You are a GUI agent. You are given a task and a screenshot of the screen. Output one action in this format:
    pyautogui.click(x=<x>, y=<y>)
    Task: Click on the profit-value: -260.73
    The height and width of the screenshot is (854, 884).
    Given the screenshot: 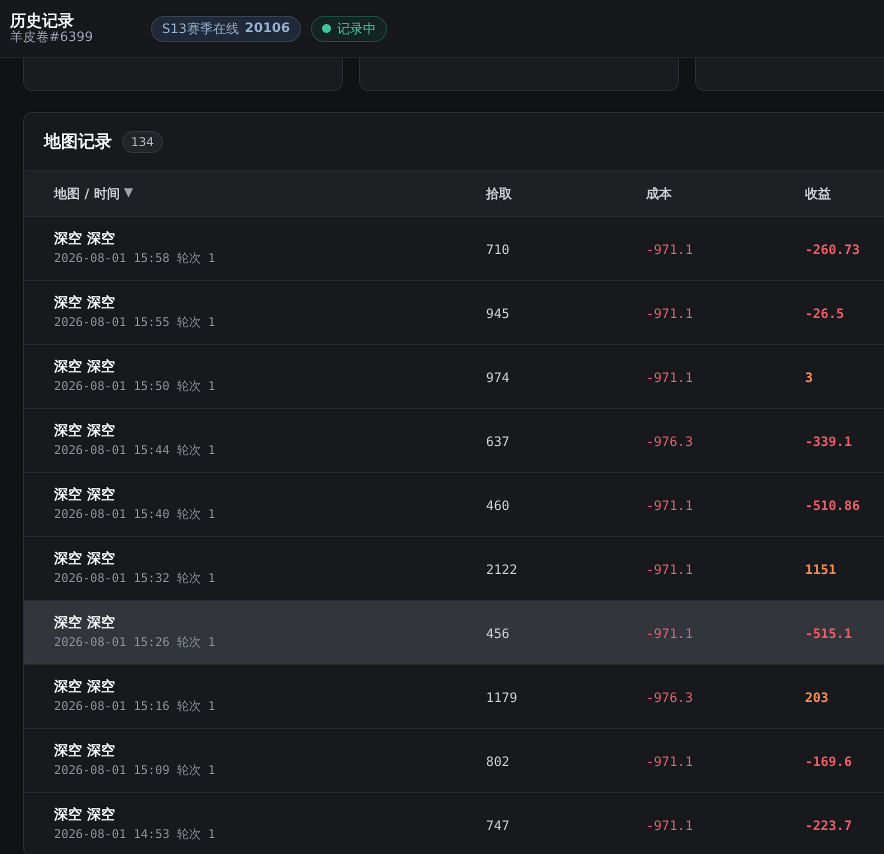 What is the action you would take?
    pyautogui.click(x=832, y=250)
    